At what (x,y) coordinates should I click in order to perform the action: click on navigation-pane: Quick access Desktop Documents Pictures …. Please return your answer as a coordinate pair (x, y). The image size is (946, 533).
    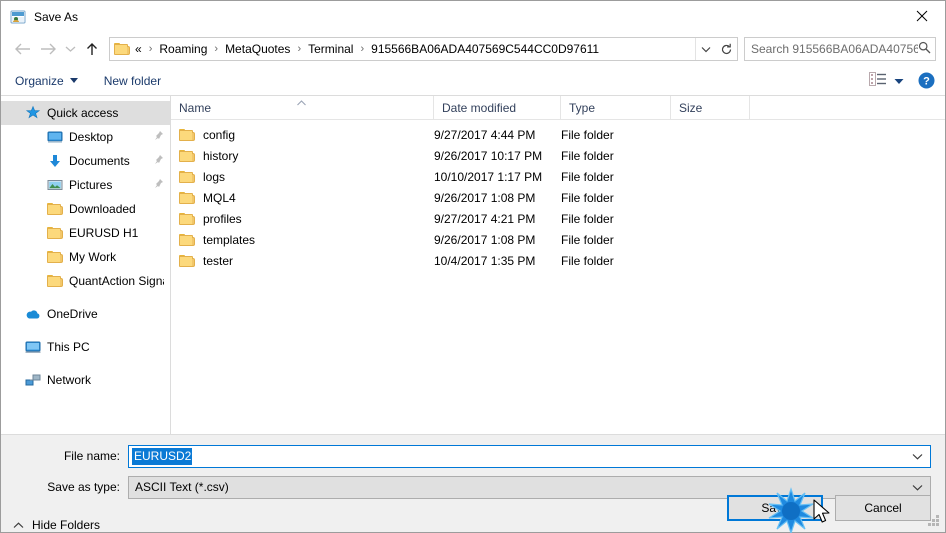
    Looking at the image, I should click on (86, 265).